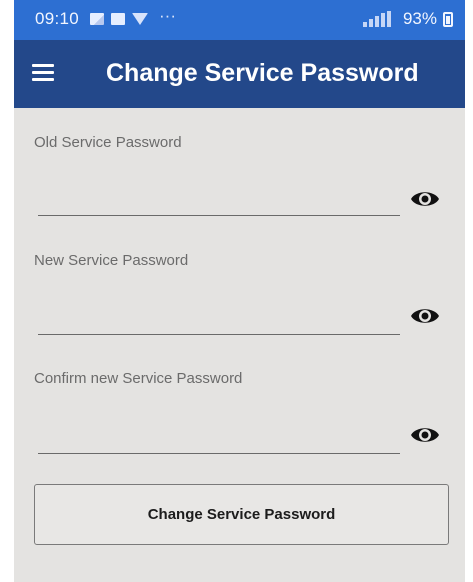  I want to click on wifi-notification-icon, so click(140, 19).